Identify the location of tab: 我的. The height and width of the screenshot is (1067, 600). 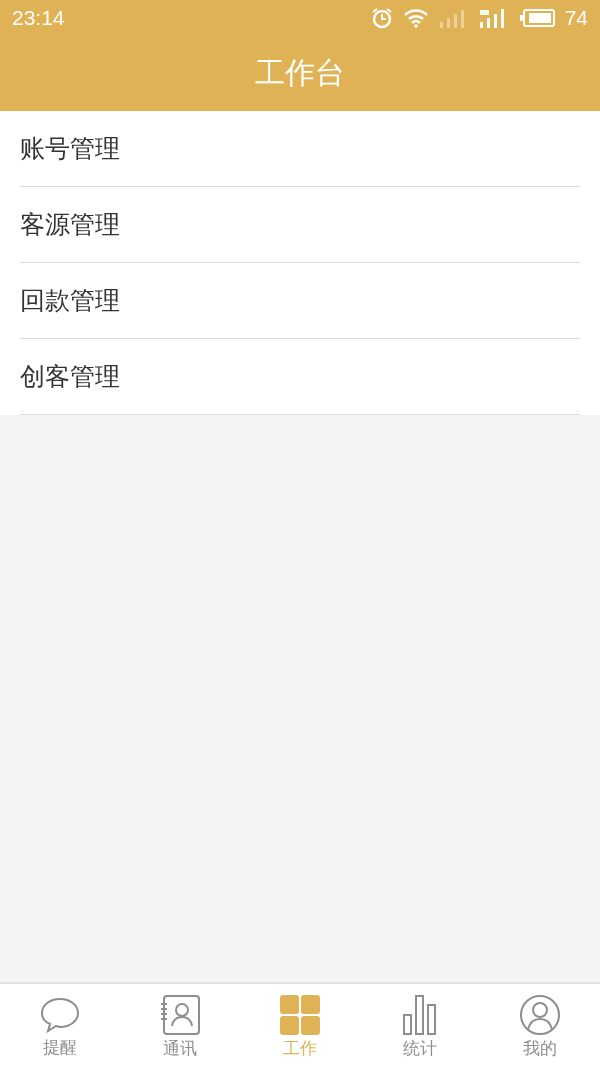
(540, 1025).